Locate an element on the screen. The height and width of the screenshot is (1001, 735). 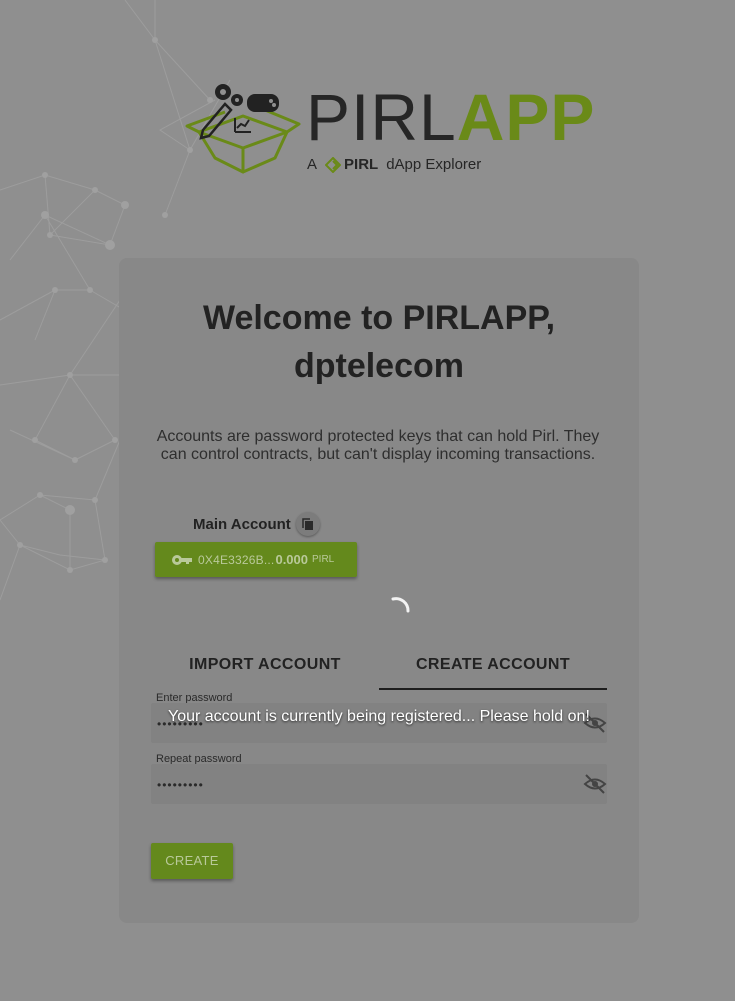
tab-import-account: IMPORT ACCOUNT is located at coordinates (265, 667).